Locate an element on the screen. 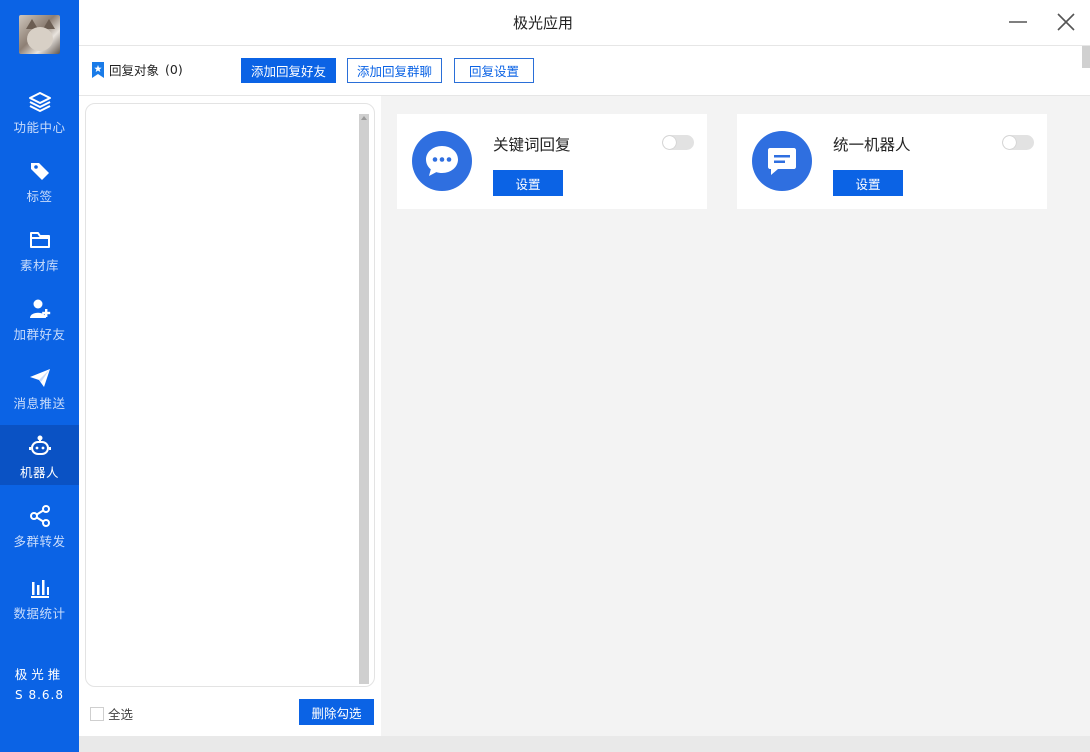 This screenshot has width=1090, height=752. send-icon is located at coordinates (39, 378).